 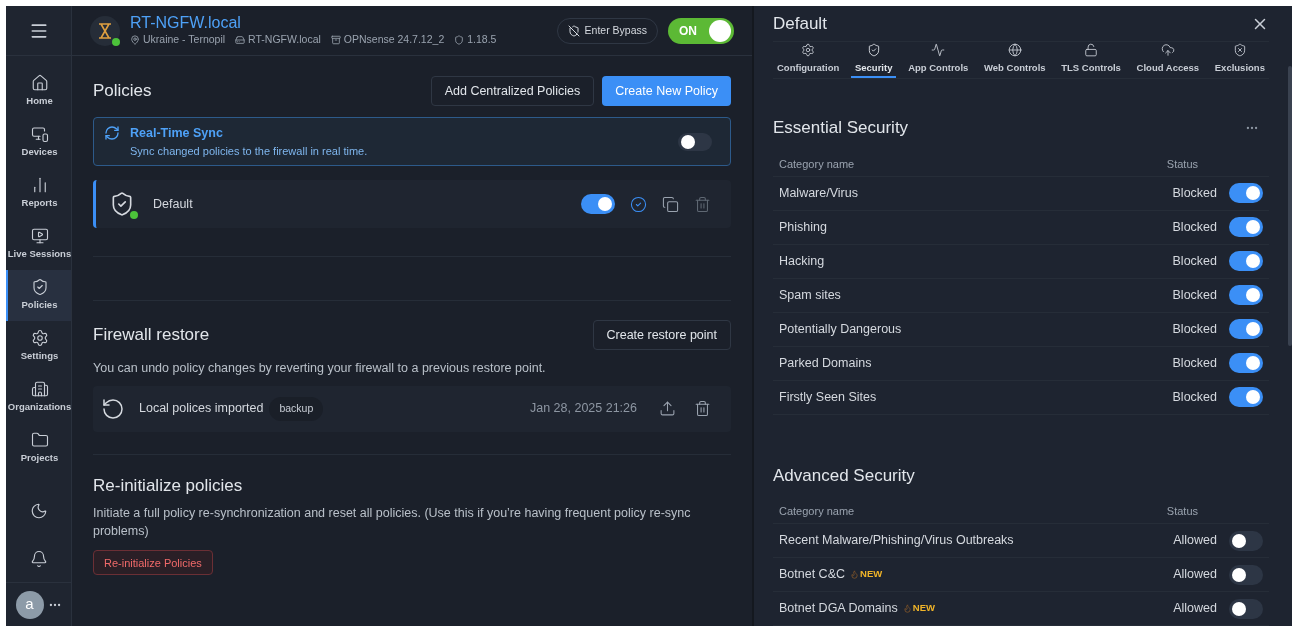 What do you see at coordinates (803, 227) in the screenshot?
I see `category-name: Phishing` at bounding box center [803, 227].